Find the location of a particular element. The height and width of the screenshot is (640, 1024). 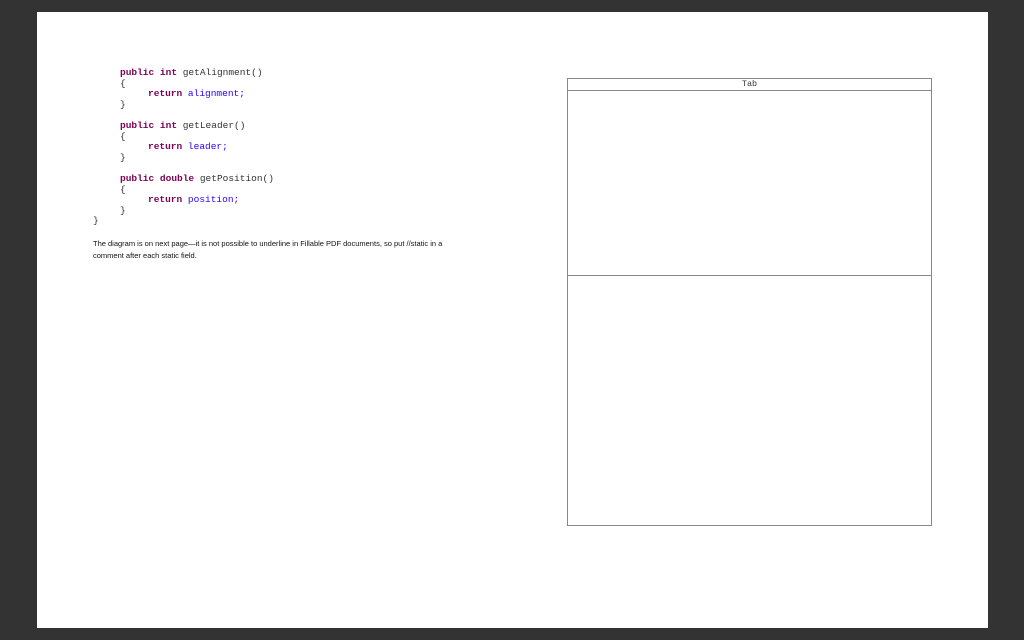

uml-fields-section is located at coordinates (749, 183).